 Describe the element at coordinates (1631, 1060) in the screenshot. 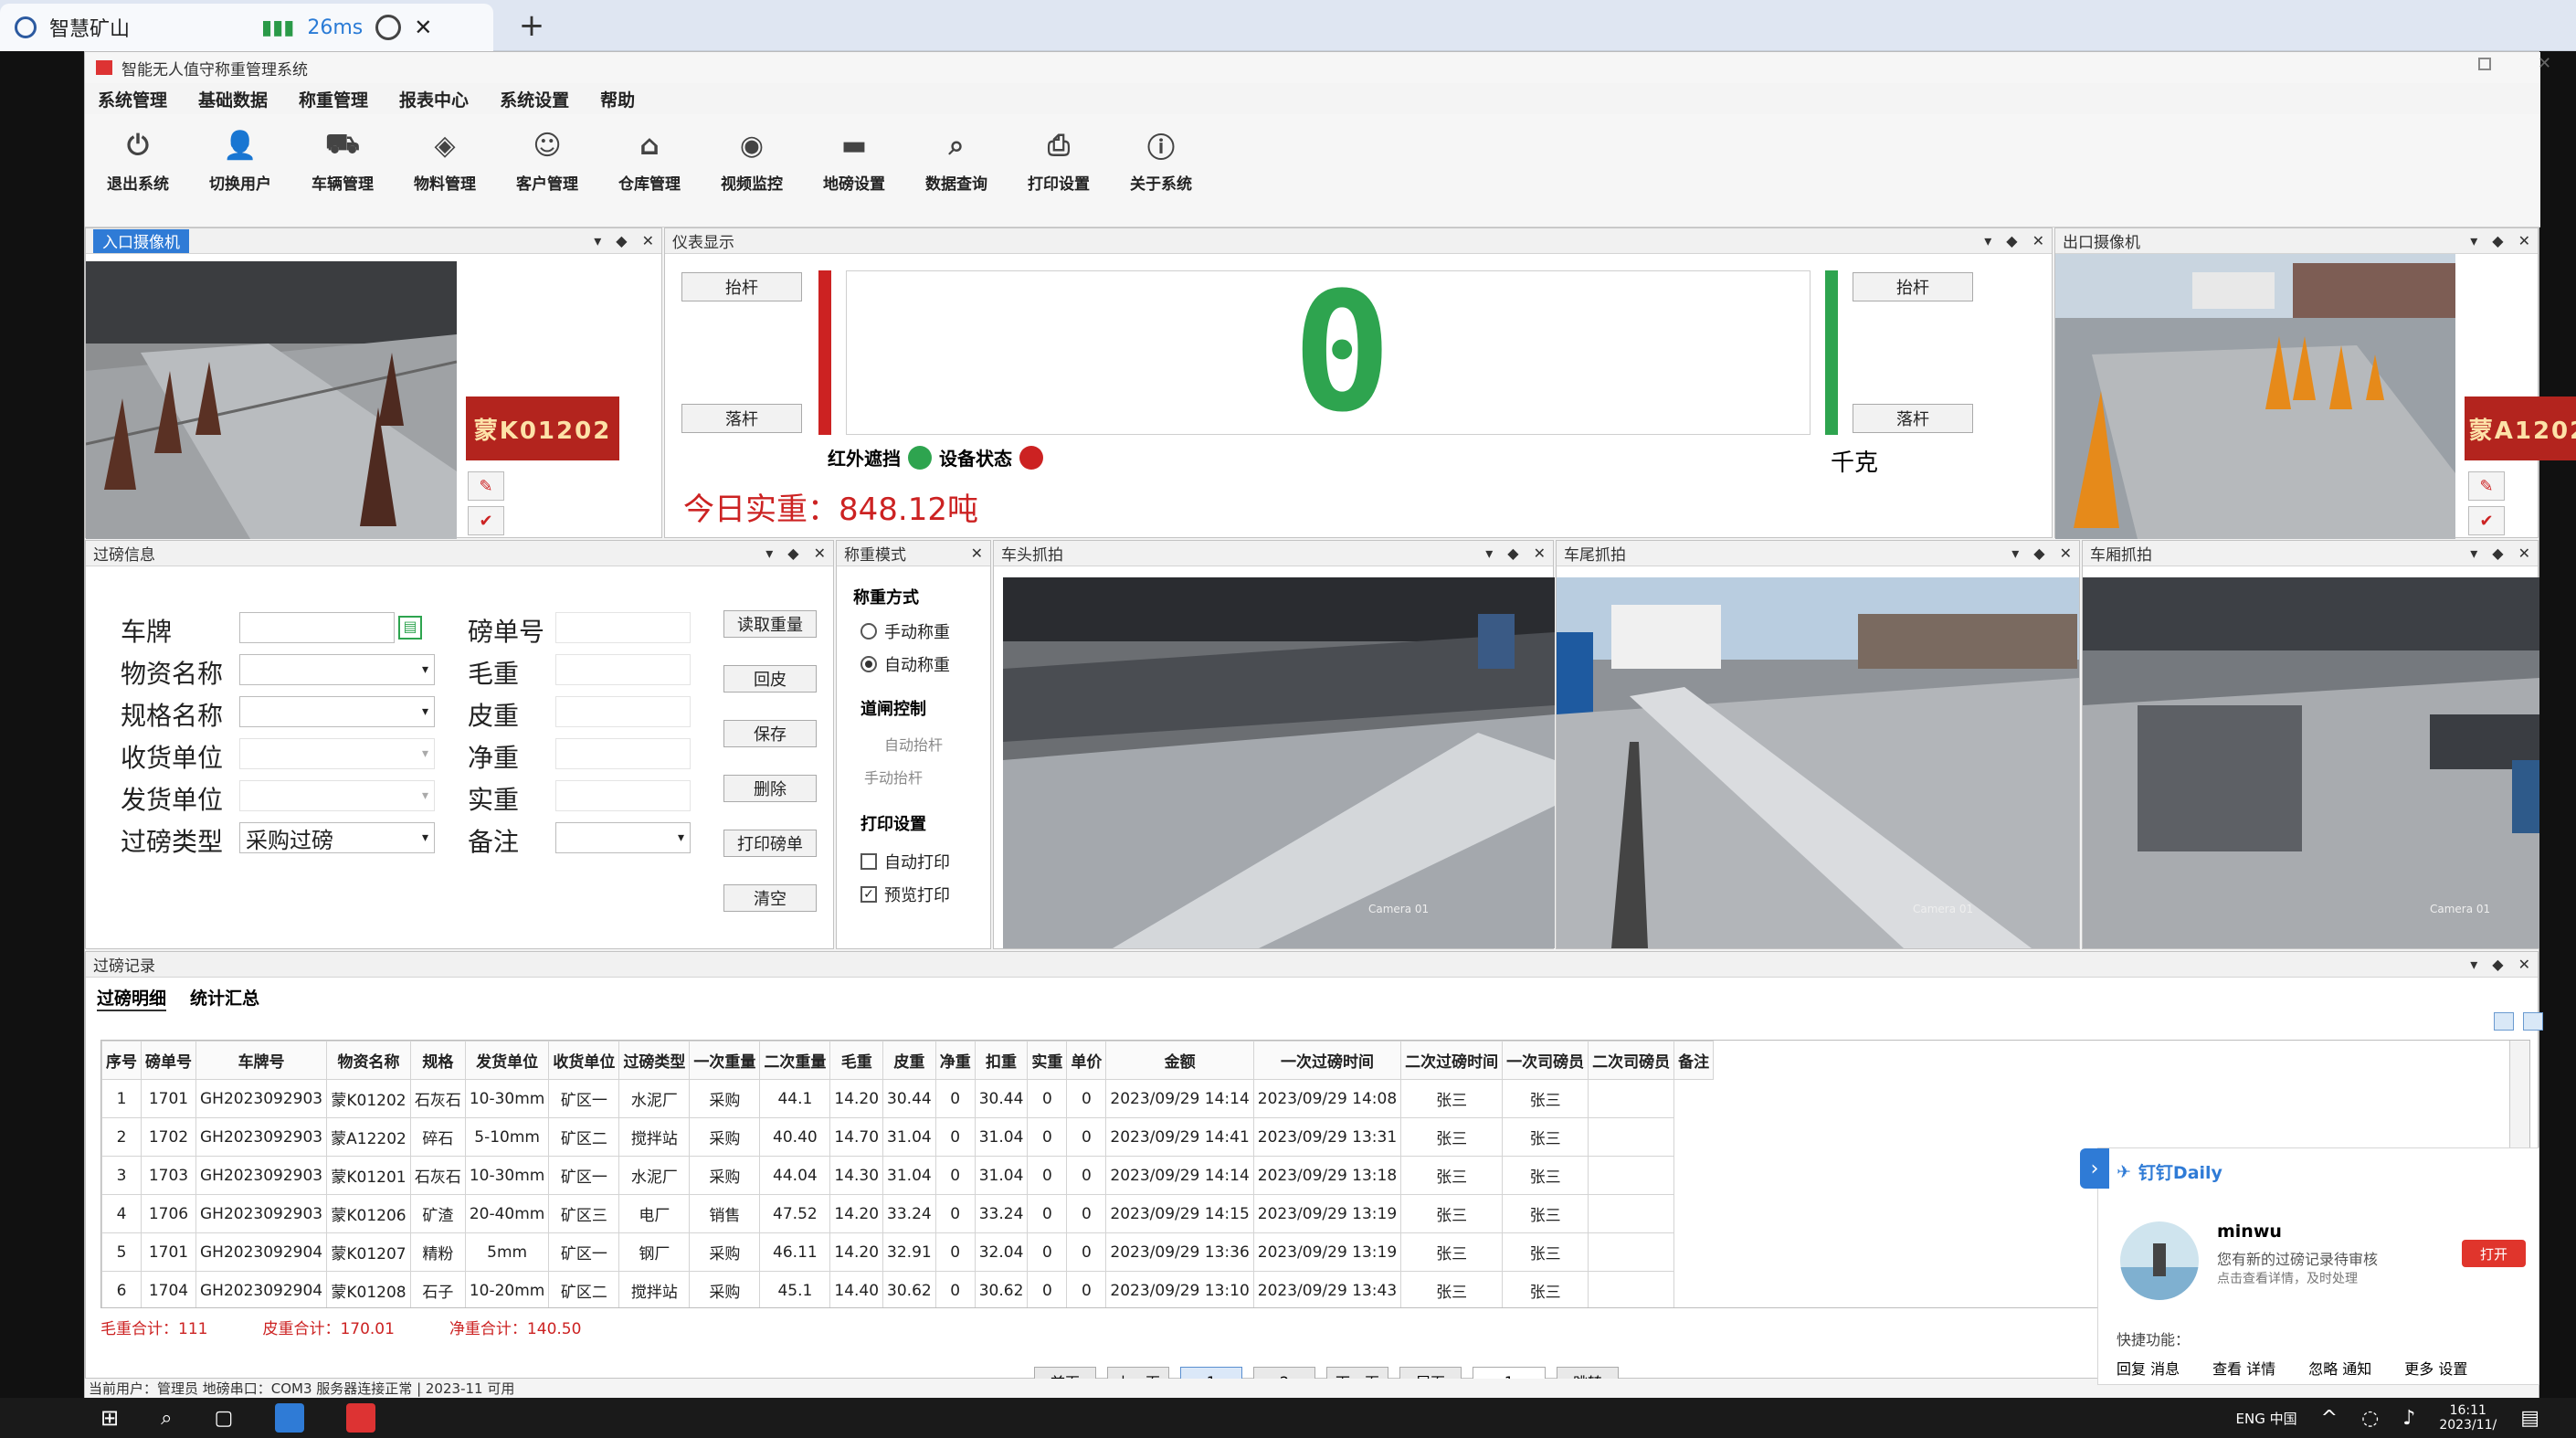

I see `column-header: 二次司磅员` at that location.